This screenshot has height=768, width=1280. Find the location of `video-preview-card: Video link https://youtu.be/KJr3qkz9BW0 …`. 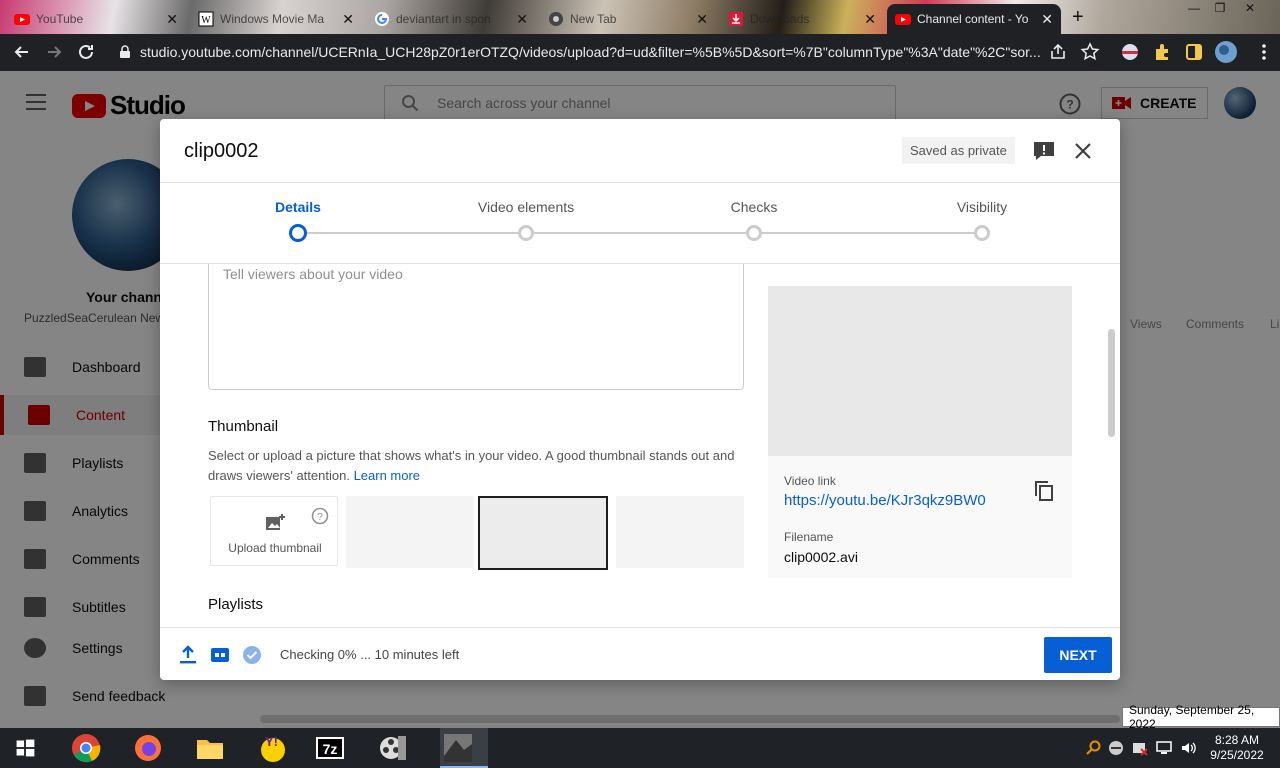

video-preview-card: Video link https://youtu.be/KJr3qkz9BW0 … is located at coordinates (920, 432).